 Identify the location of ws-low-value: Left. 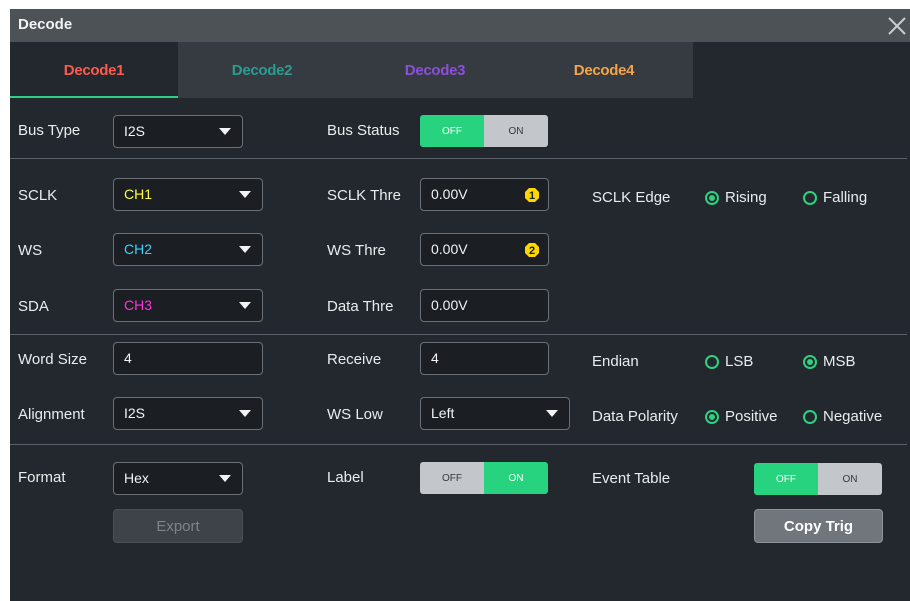
(443, 413).